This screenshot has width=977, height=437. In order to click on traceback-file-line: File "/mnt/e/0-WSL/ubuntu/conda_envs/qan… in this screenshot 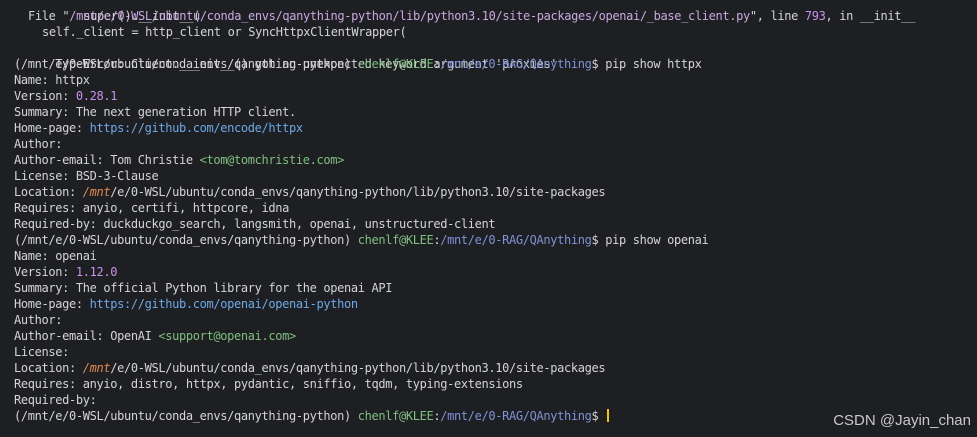, I will do `click(495, 16)`.